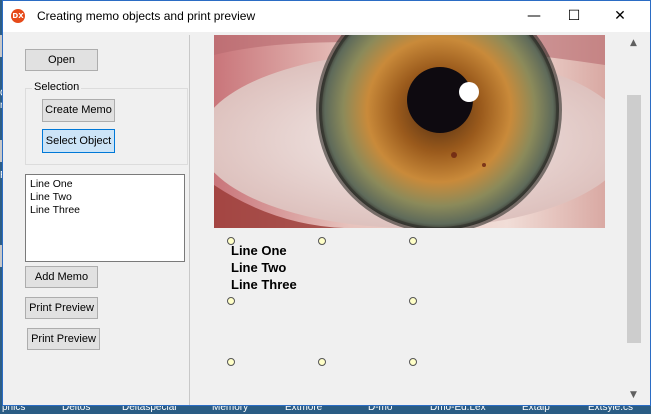 The image size is (651, 414). I want to click on select-object-button: Select Object, so click(78, 141).